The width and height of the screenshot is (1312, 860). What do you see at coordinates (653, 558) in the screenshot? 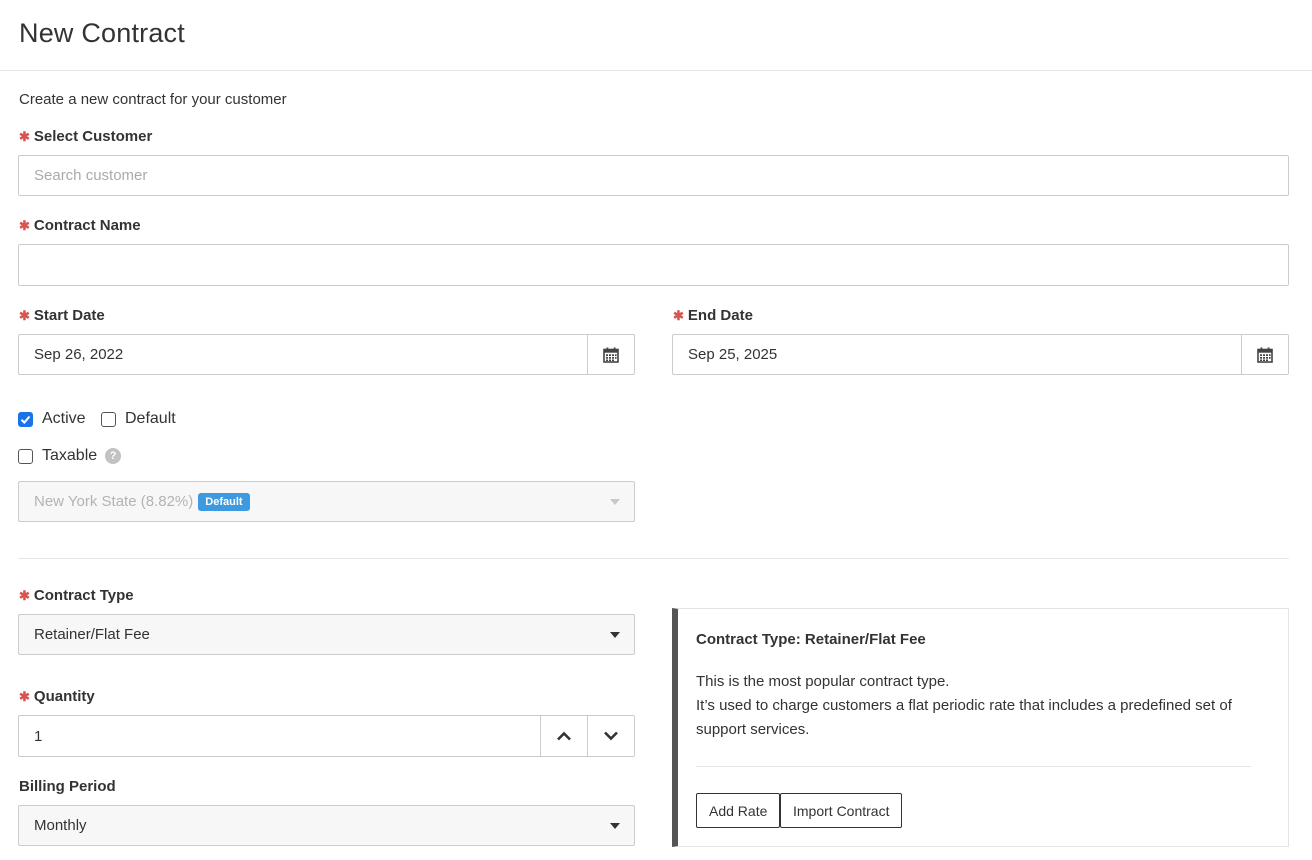
I see `section-divider` at bounding box center [653, 558].